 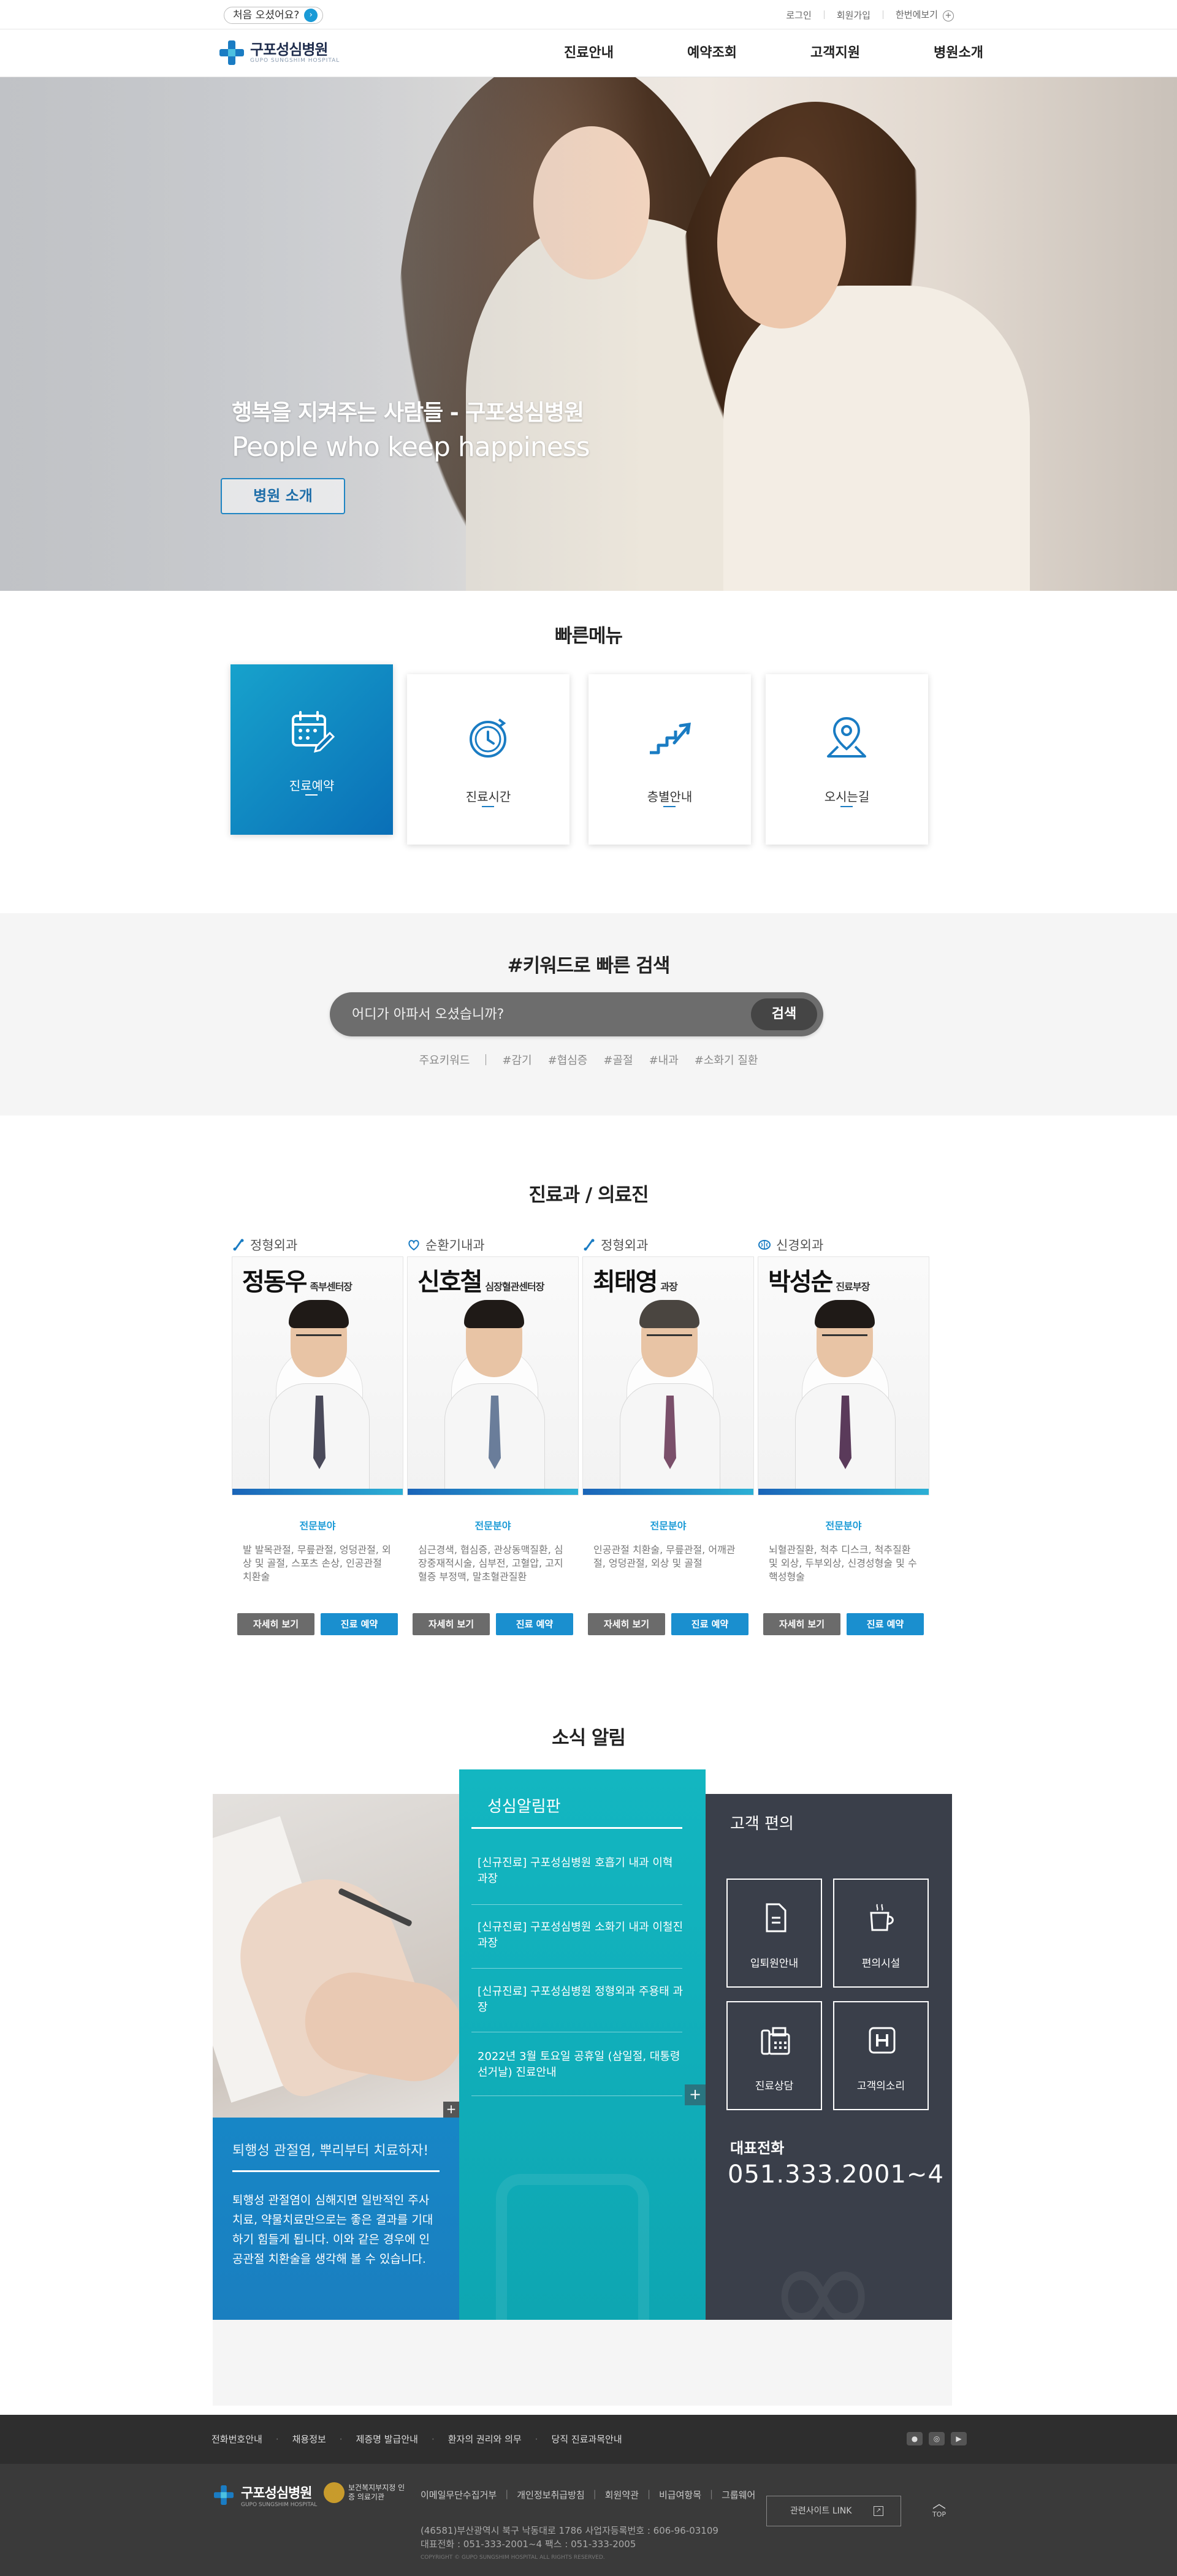 I want to click on doctor-photo: 정동우 족부센터장, so click(x=317, y=1375).